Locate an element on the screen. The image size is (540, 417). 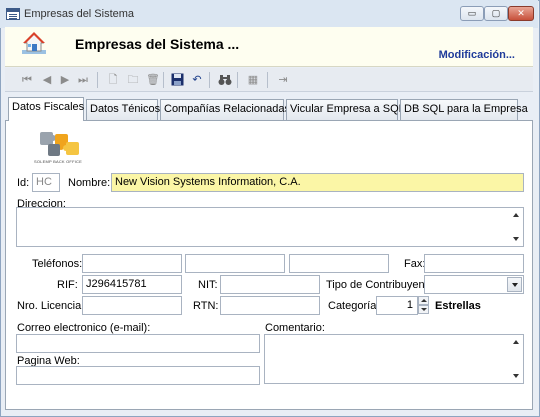
categoria-label: Categoría: is located at coordinates (354, 306).